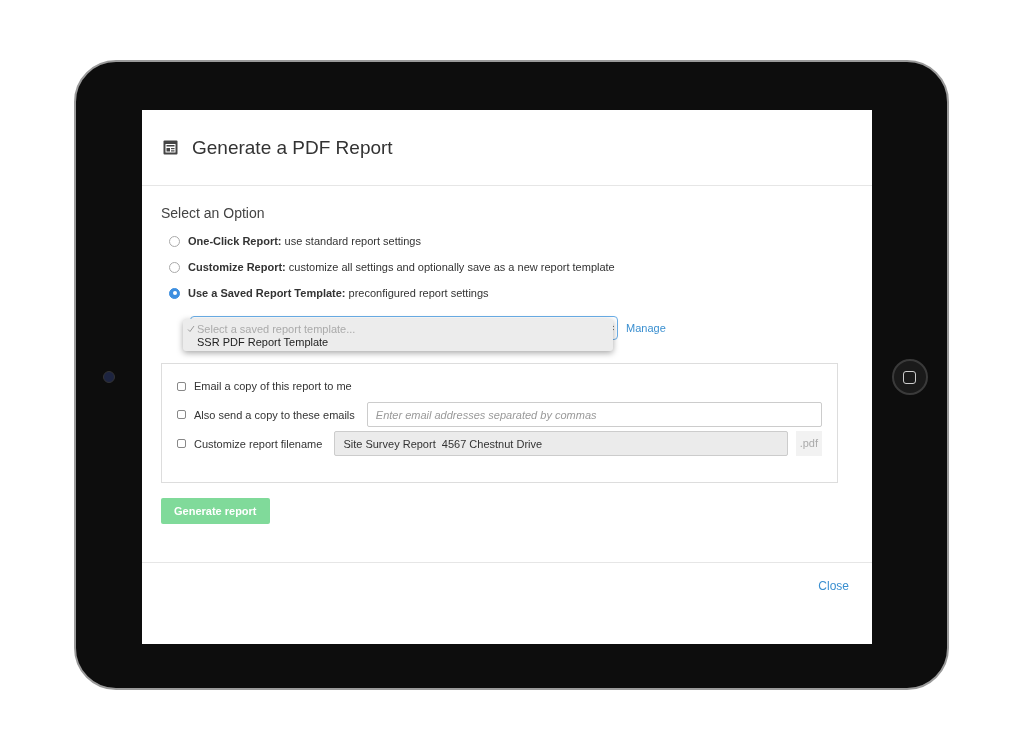  I want to click on dialog-title: Generate a PDF Report, so click(292, 147).